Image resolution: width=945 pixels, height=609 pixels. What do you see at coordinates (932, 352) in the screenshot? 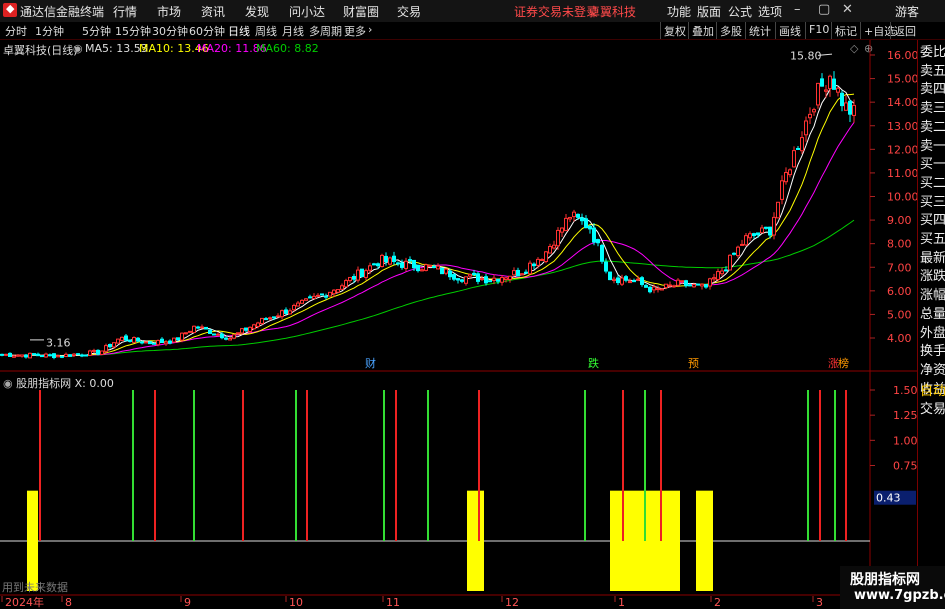
I see `quote-field-label: 换手` at bounding box center [932, 352].